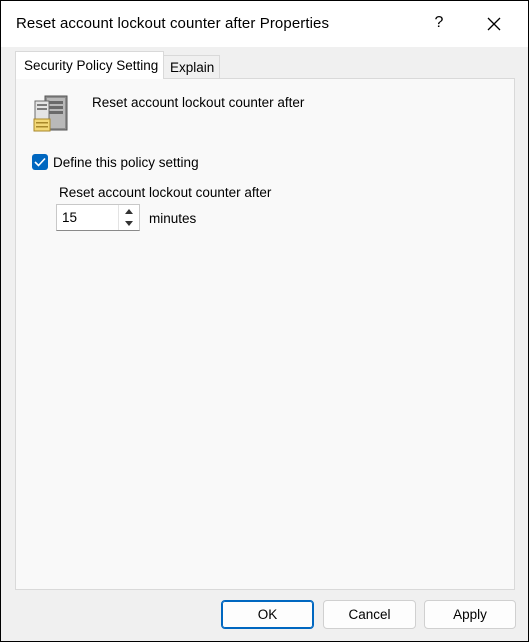 This screenshot has height=642, width=529. I want to click on spin-down-button, so click(129, 224).